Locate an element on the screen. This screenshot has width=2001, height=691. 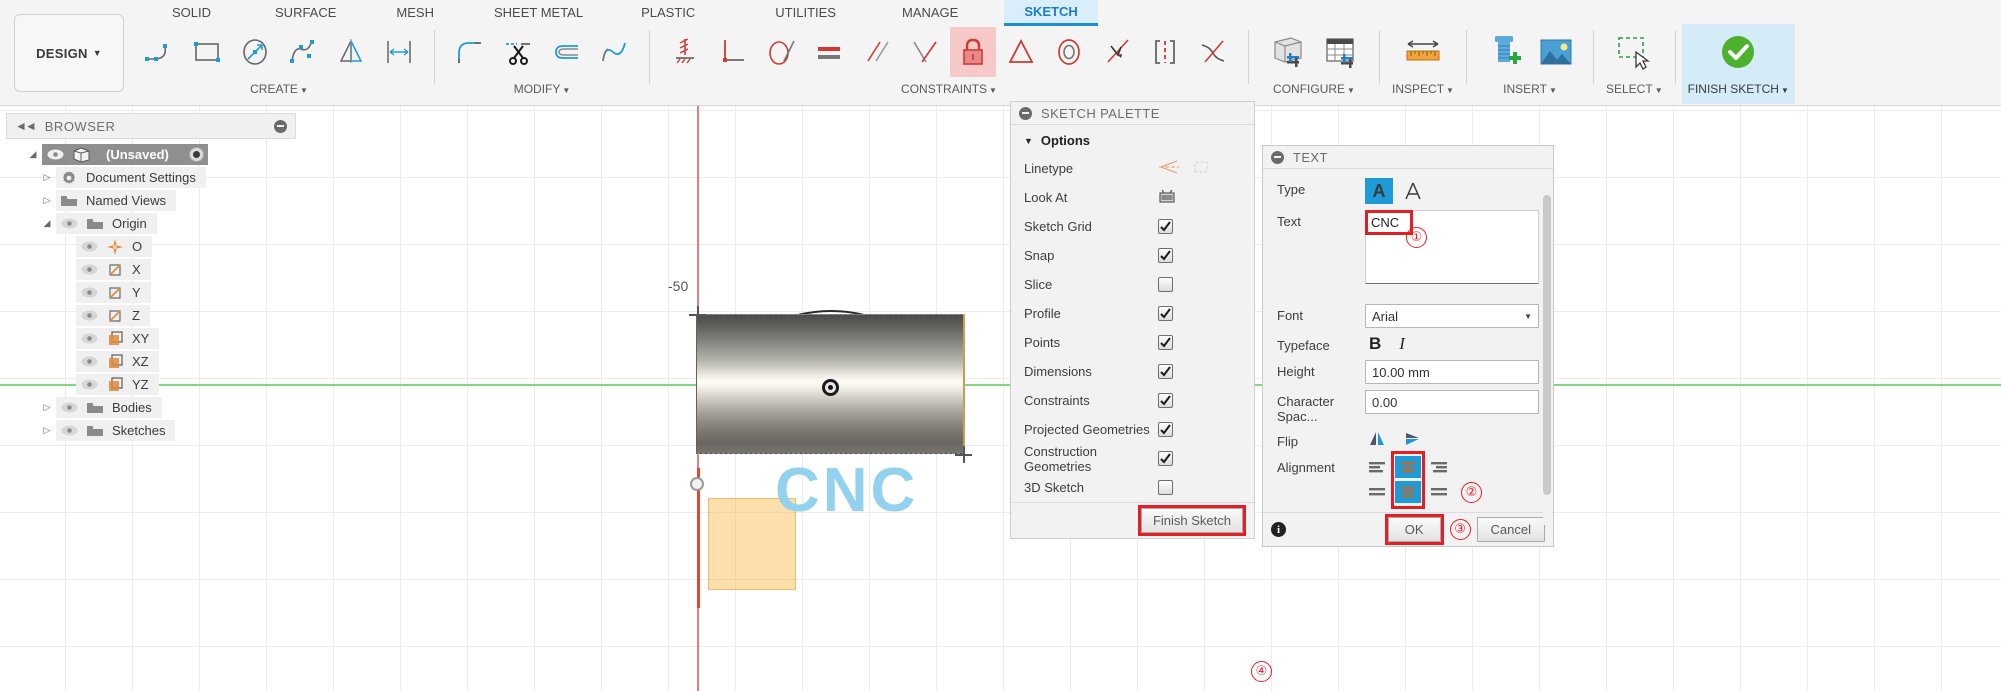
sketch-origin-point is located at coordinates (697, 484).